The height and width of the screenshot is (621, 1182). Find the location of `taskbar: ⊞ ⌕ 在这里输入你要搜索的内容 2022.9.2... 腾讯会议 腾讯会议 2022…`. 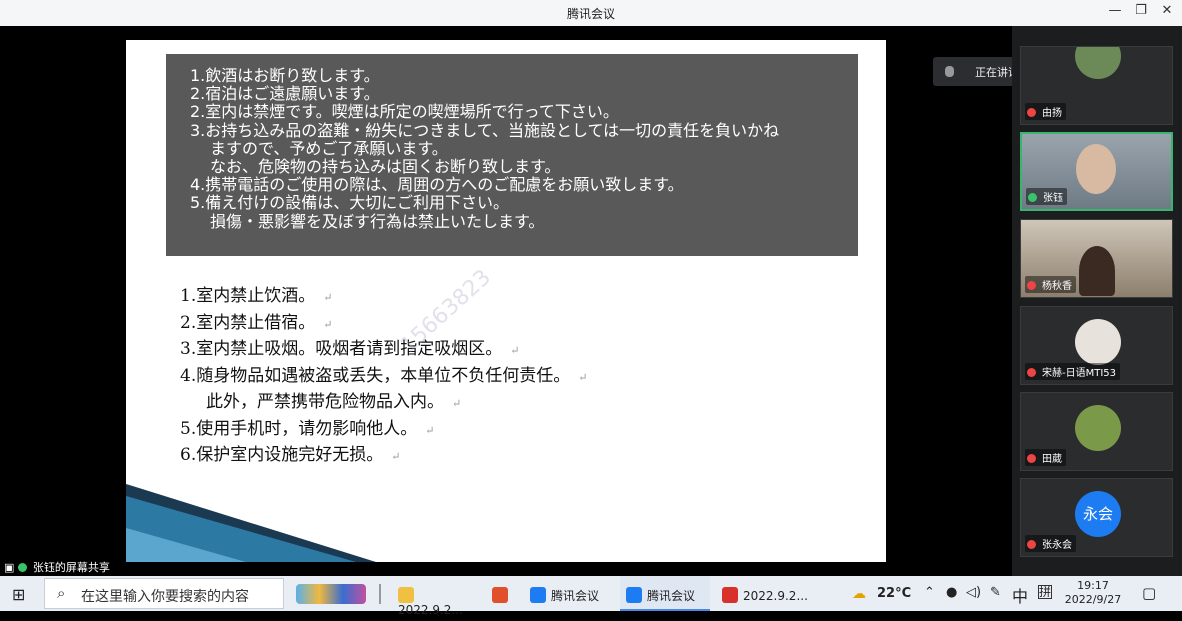

taskbar: ⊞ ⌕ 在这里输入你要搜索的内容 2022.9.2... 腾讯会议 腾讯会议 2022… is located at coordinates (591, 596).